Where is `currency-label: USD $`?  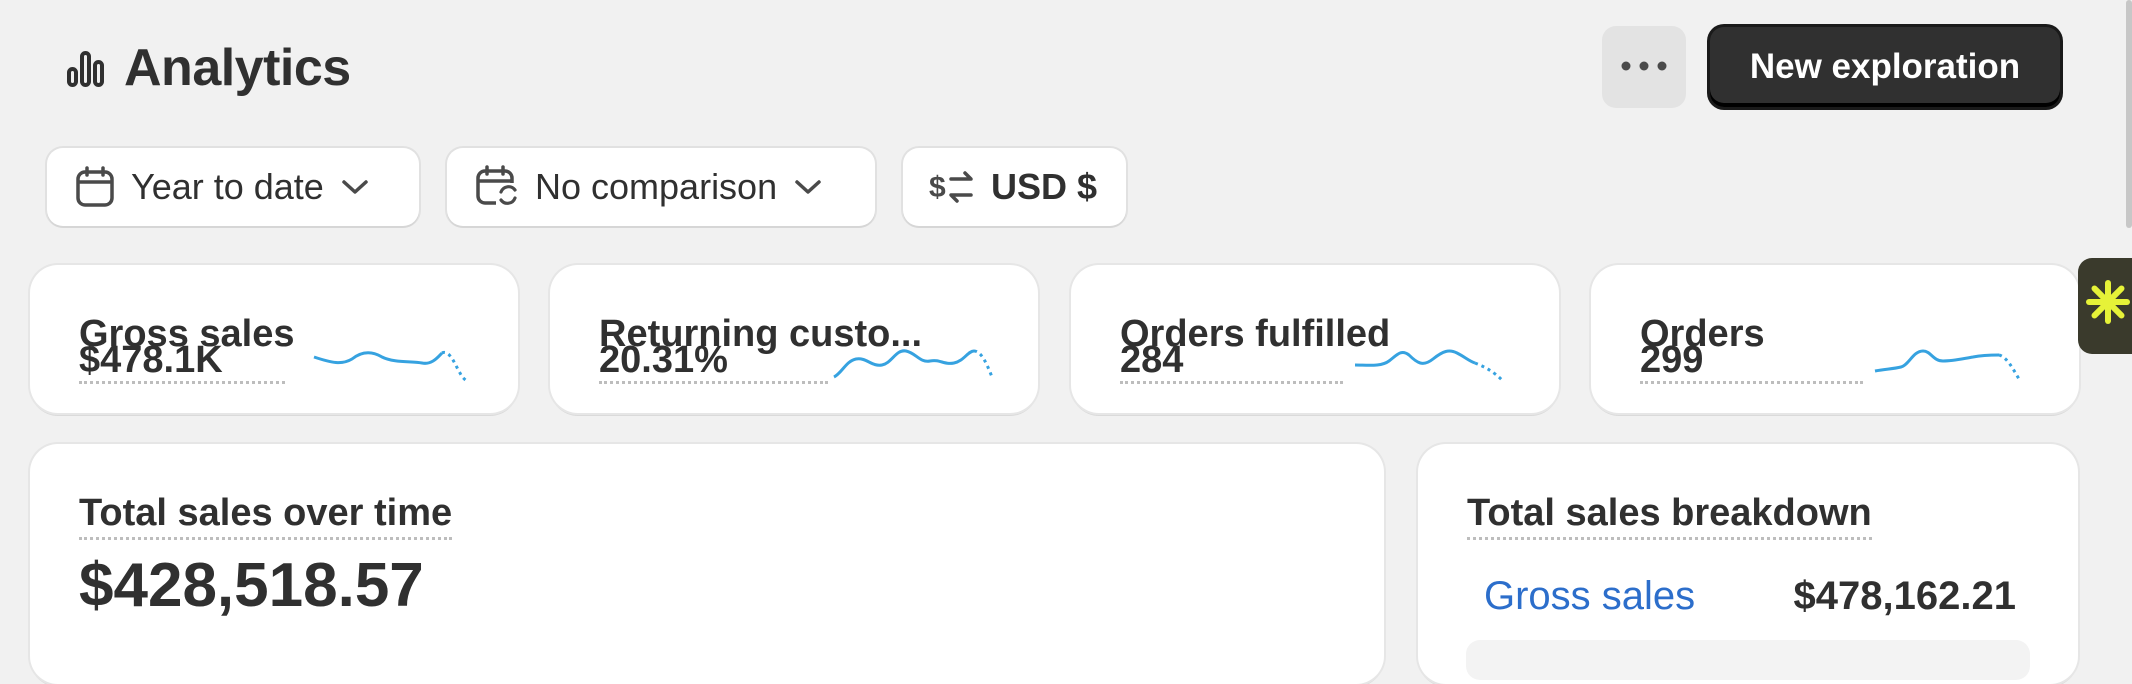
currency-label: USD $ is located at coordinates (1044, 186).